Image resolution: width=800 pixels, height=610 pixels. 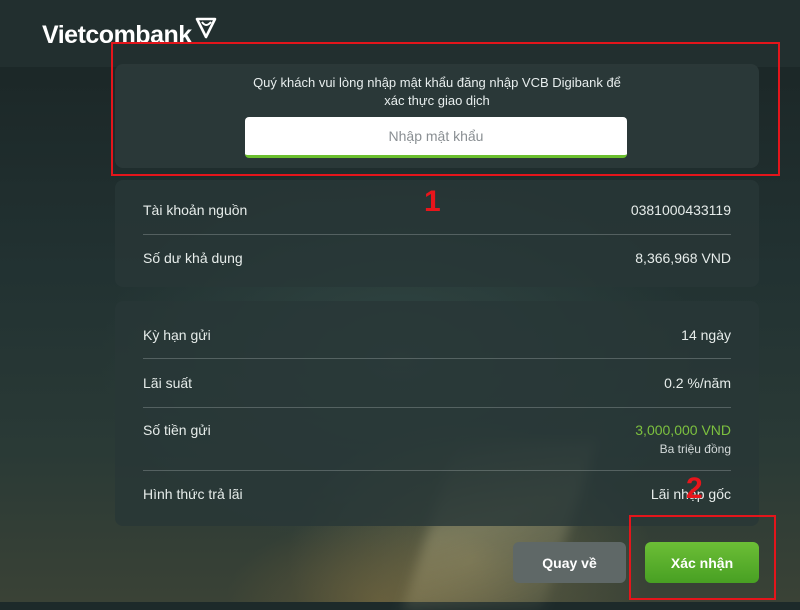 I want to click on annotation-marker-2: 2, so click(x=694, y=488).